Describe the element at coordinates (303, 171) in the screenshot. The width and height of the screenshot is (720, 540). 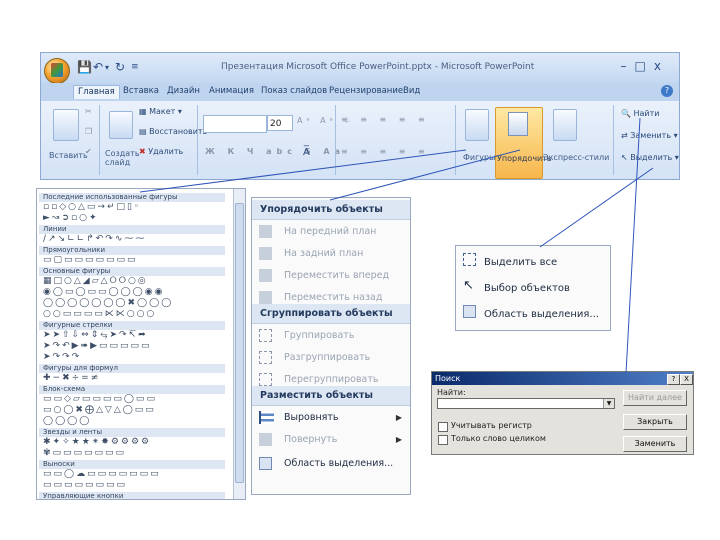
I see `connector-shapes` at that location.